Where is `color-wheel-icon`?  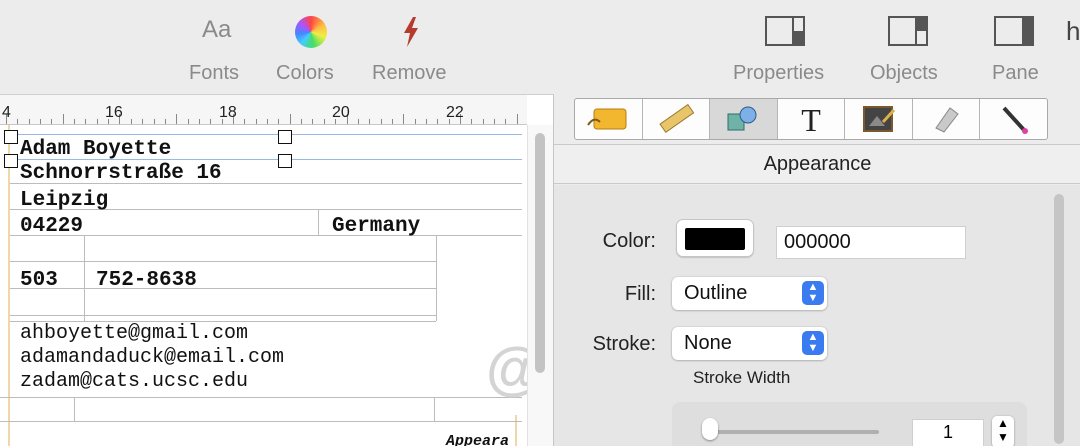
color-wheel-icon is located at coordinates (311, 32).